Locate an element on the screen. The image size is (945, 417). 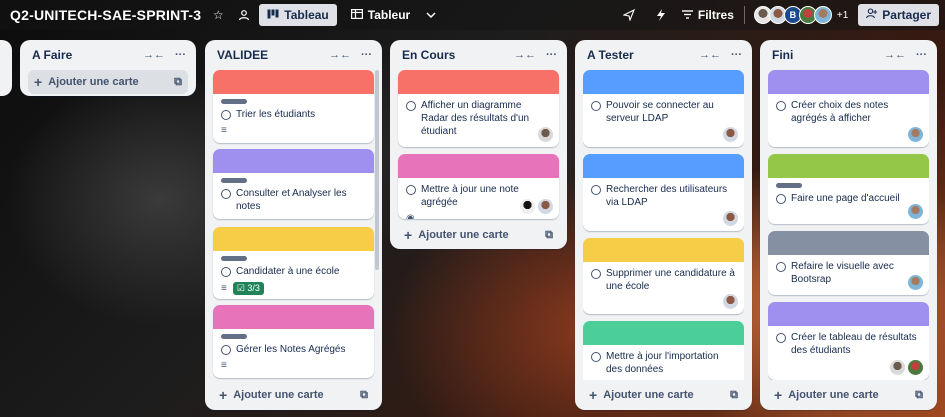
card: Rechercher des utilisateurs via LDAP is located at coordinates (663, 192).